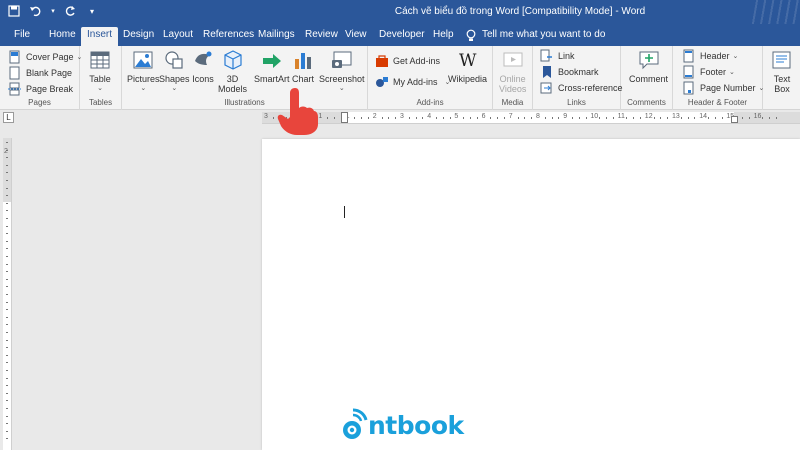  What do you see at coordinates (416, 425) in the screenshot?
I see `logo-text: ntbook` at bounding box center [416, 425].